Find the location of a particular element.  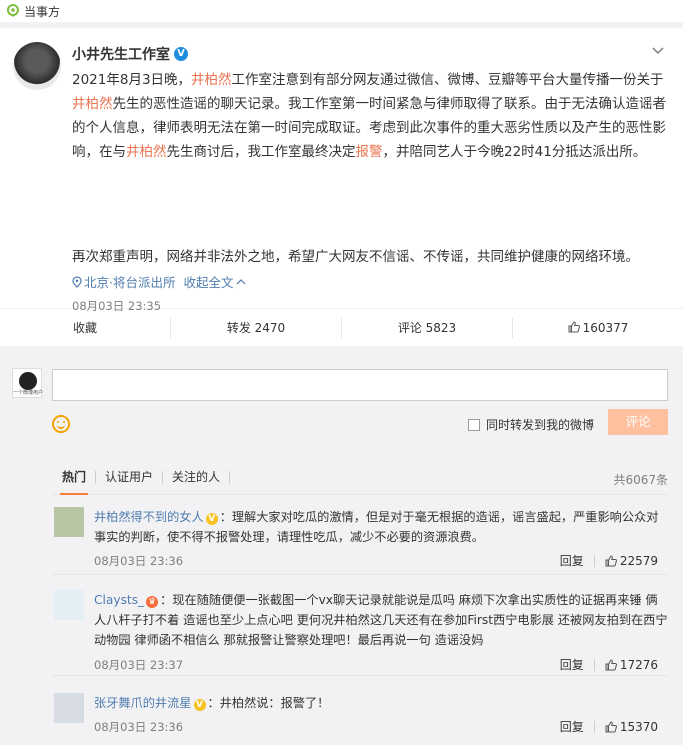

forward-option: 同时转发到我的微博 is located at coordinates (531, 424).